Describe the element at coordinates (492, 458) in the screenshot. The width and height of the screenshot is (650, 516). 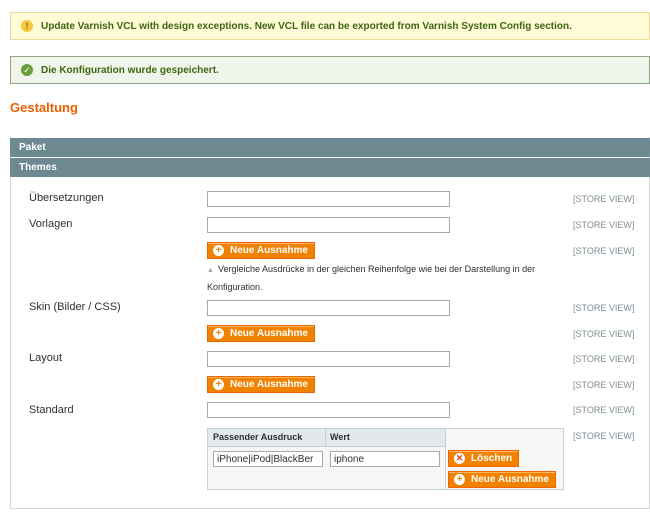
I see `button-label: Löschen` at that location.